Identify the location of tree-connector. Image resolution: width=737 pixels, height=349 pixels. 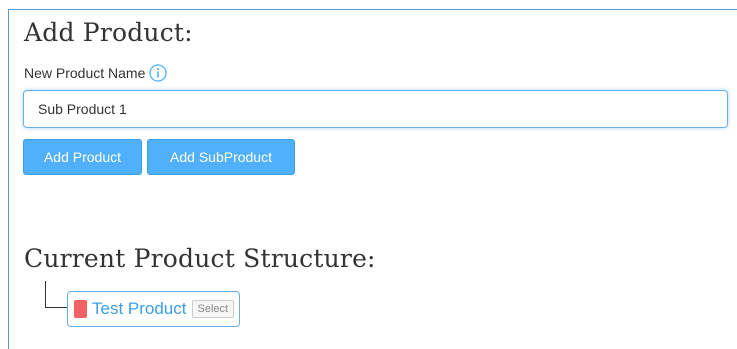
(56, 294).